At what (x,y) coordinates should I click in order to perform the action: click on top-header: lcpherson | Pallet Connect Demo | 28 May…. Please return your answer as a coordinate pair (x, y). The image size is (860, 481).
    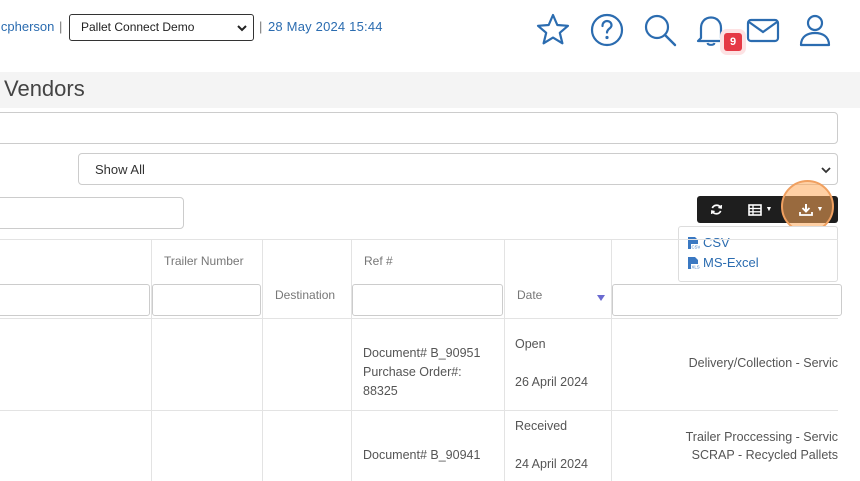
    Looking at the image, I should click on (430, 36).